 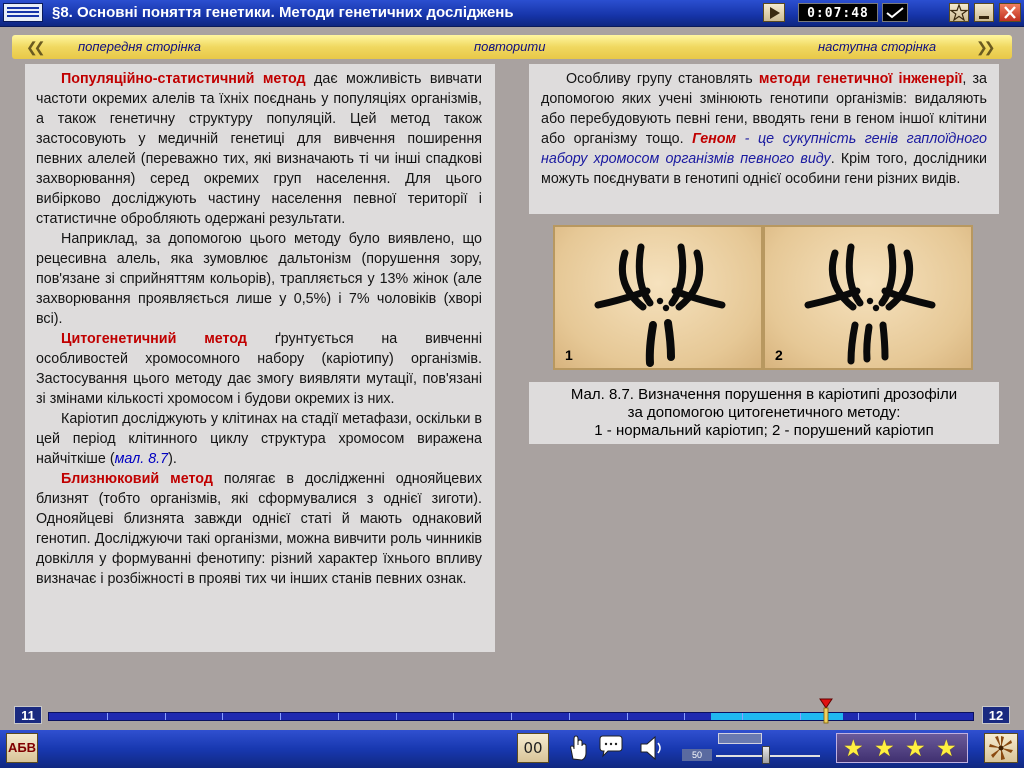 I want to click on previous-page-link: попередня сторінка, so click(x=139, y=46).